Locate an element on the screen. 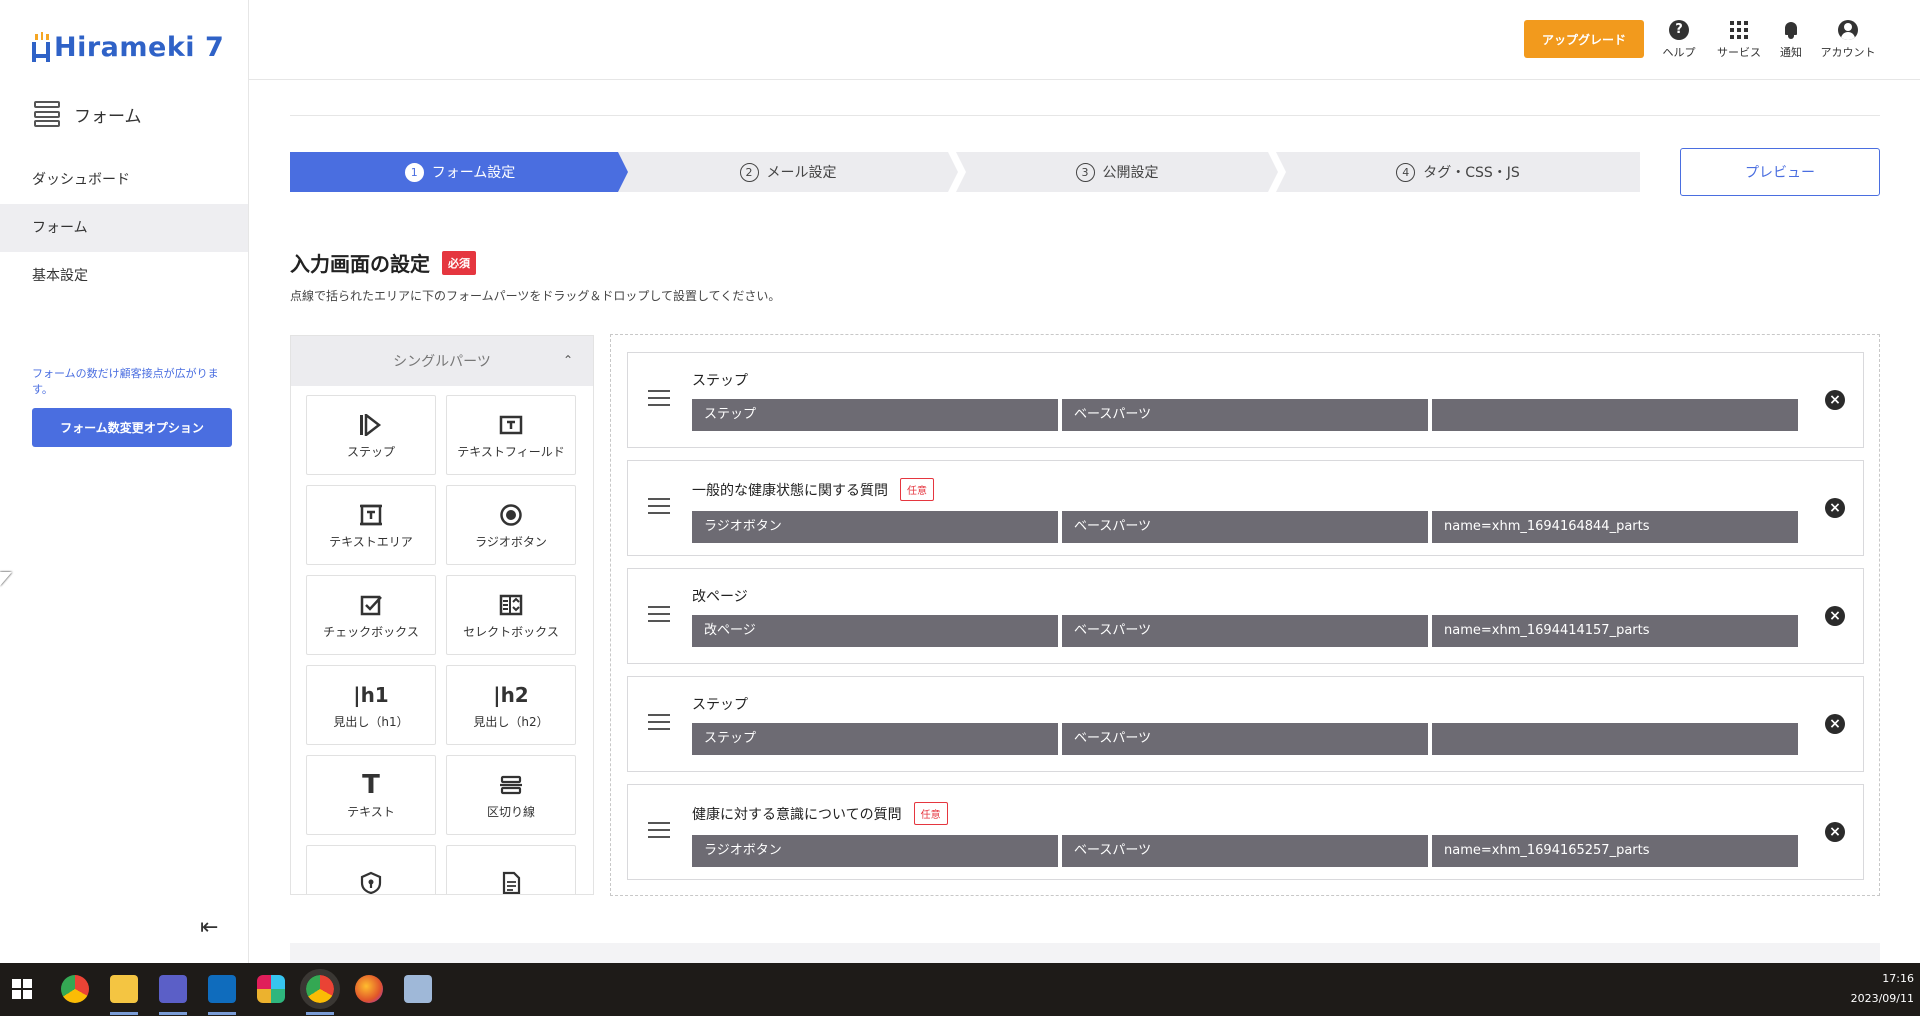  logo-text: Hirameki 7 is located at coordinates (139, 47).